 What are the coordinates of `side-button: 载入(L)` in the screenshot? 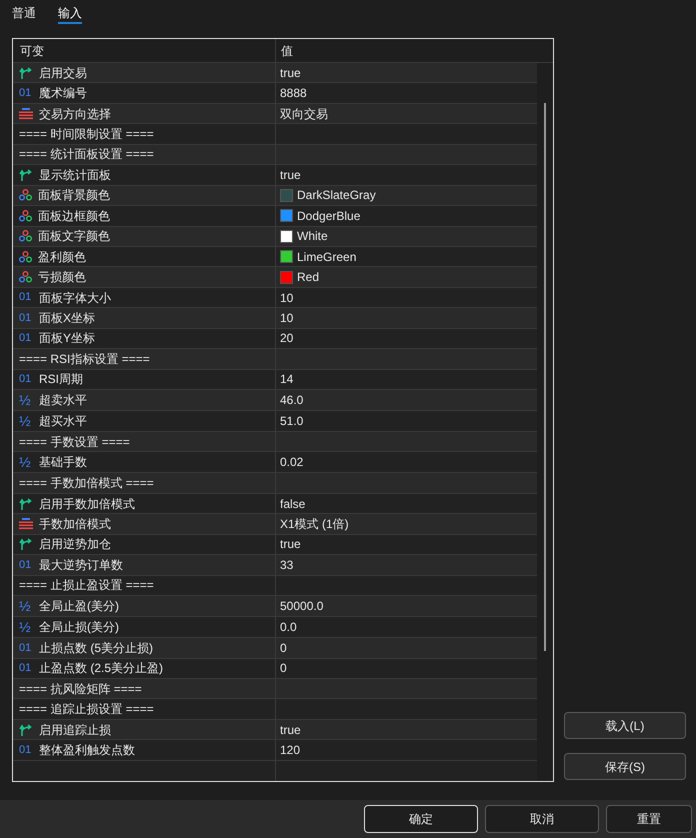 It's located at (625, 725).